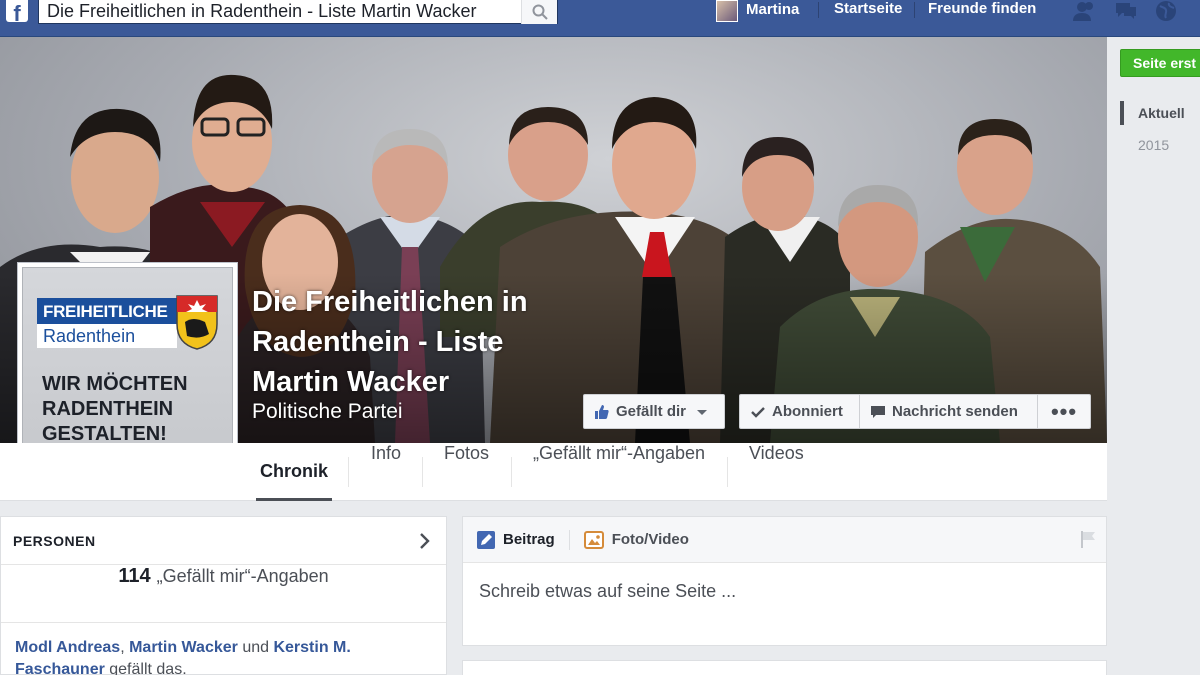 Image resolution: width=1200 pixels, height=675 pixels. I want to click on notifications-globe-icon, so click(1166, 11).